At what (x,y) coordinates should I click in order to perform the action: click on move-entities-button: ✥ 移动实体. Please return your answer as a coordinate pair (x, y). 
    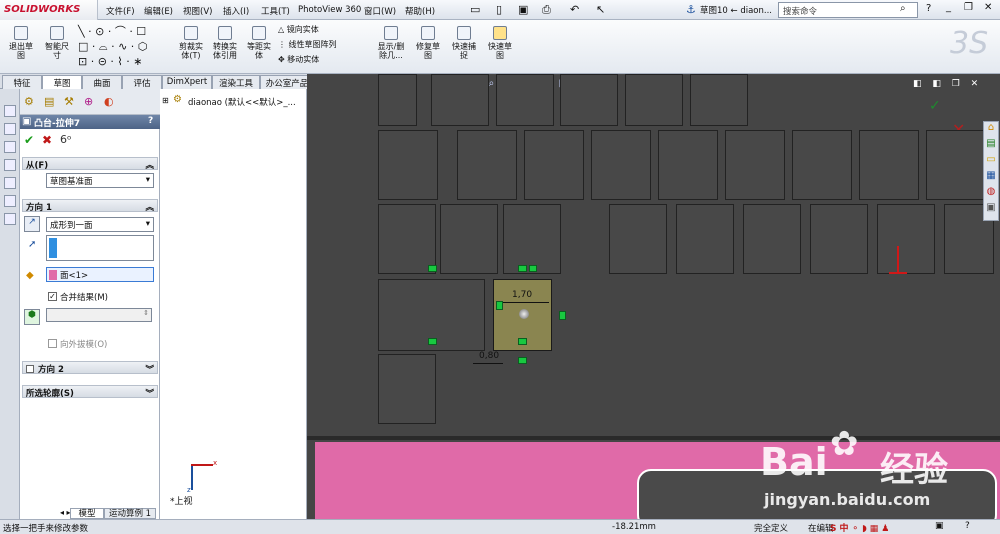
    Looking at the image, I should click on (298, 59).